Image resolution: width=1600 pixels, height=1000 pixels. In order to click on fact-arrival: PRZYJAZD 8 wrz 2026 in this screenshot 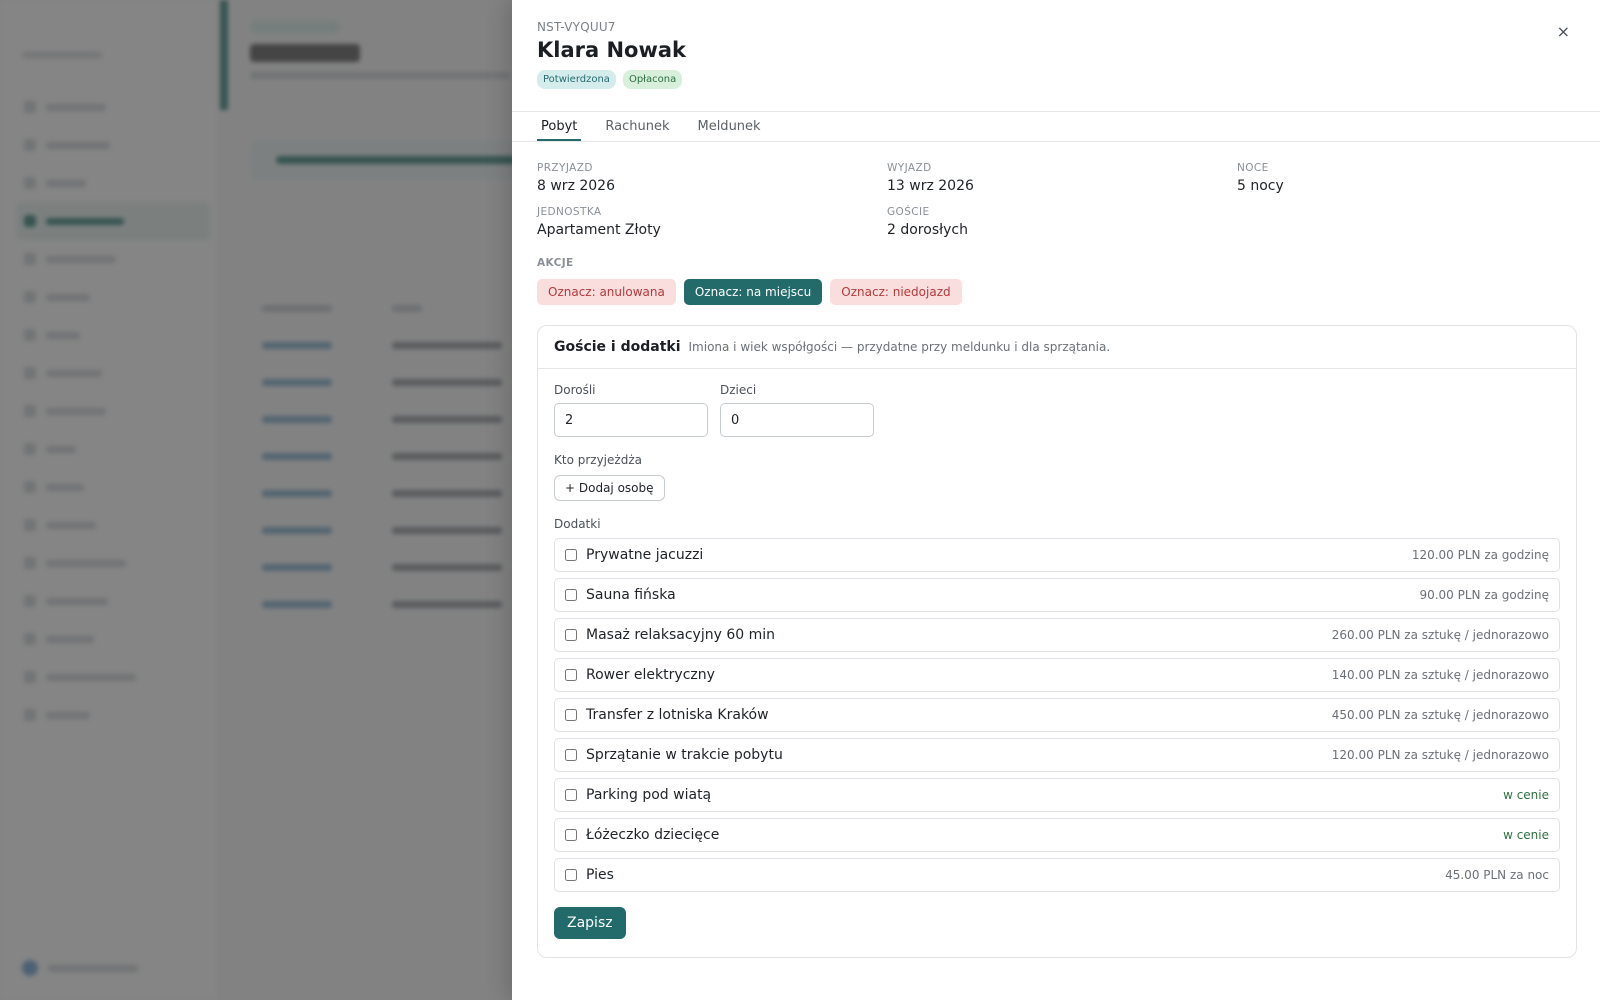, I will do `click(712, 178)`.